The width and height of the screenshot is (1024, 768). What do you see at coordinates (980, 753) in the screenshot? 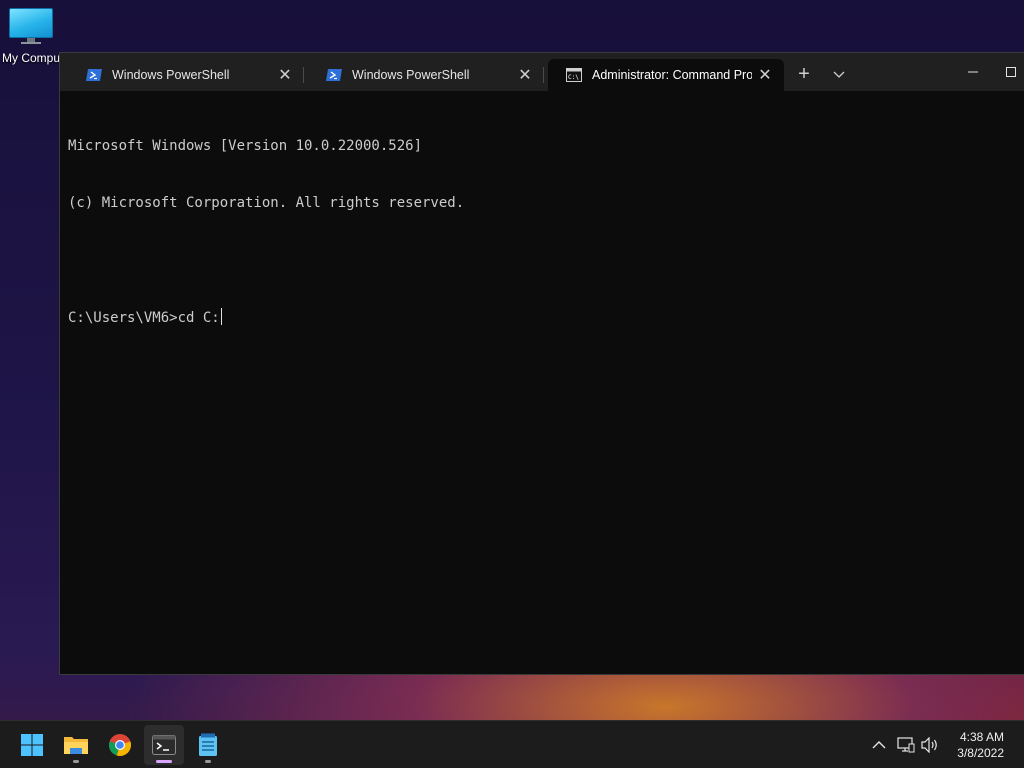
I see `clock-date: 3/8/2022` at bounding box center [980, 753].